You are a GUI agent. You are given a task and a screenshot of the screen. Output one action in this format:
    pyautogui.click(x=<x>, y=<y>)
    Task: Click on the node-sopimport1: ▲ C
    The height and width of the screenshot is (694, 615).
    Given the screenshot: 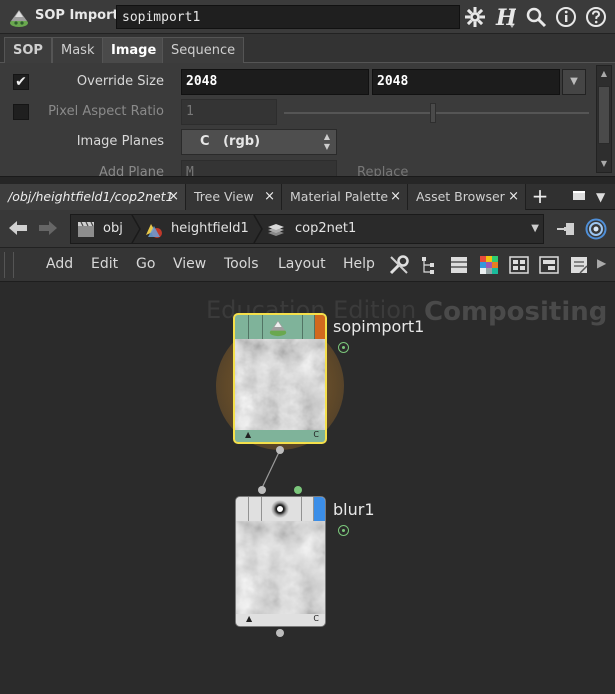 What is the action you would take?
    pyautogui.click(x=280, y=378)
    